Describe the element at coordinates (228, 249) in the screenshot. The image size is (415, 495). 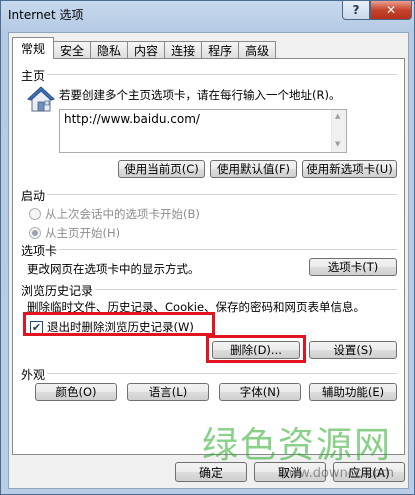
I see `tabs-divider` at that location.